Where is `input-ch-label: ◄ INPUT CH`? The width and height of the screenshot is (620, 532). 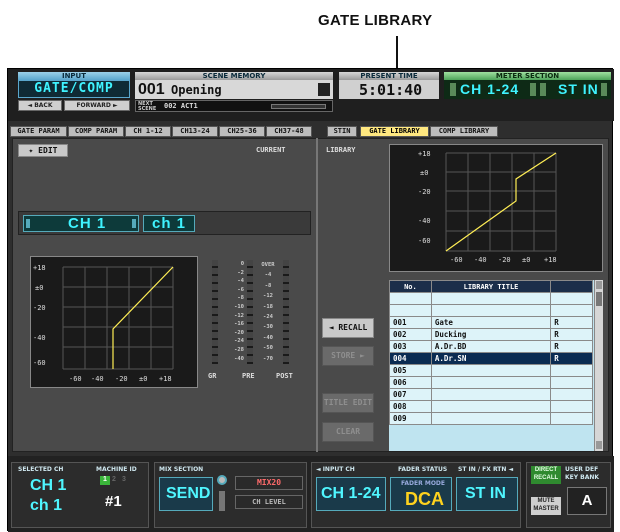 input-ch-label: ◄ INPUT CH is located at coordinates (335, 469).